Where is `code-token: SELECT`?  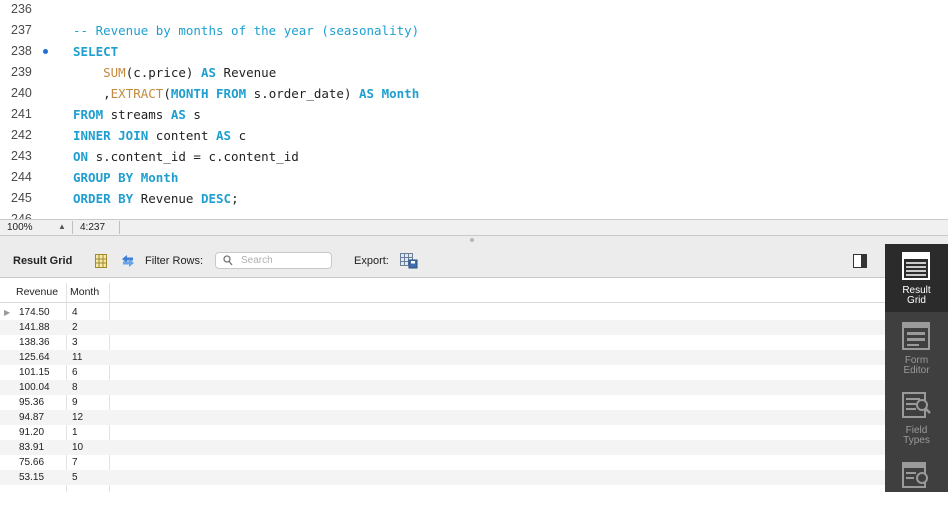
code-token: SELECT is located at coordinates (96, 51).